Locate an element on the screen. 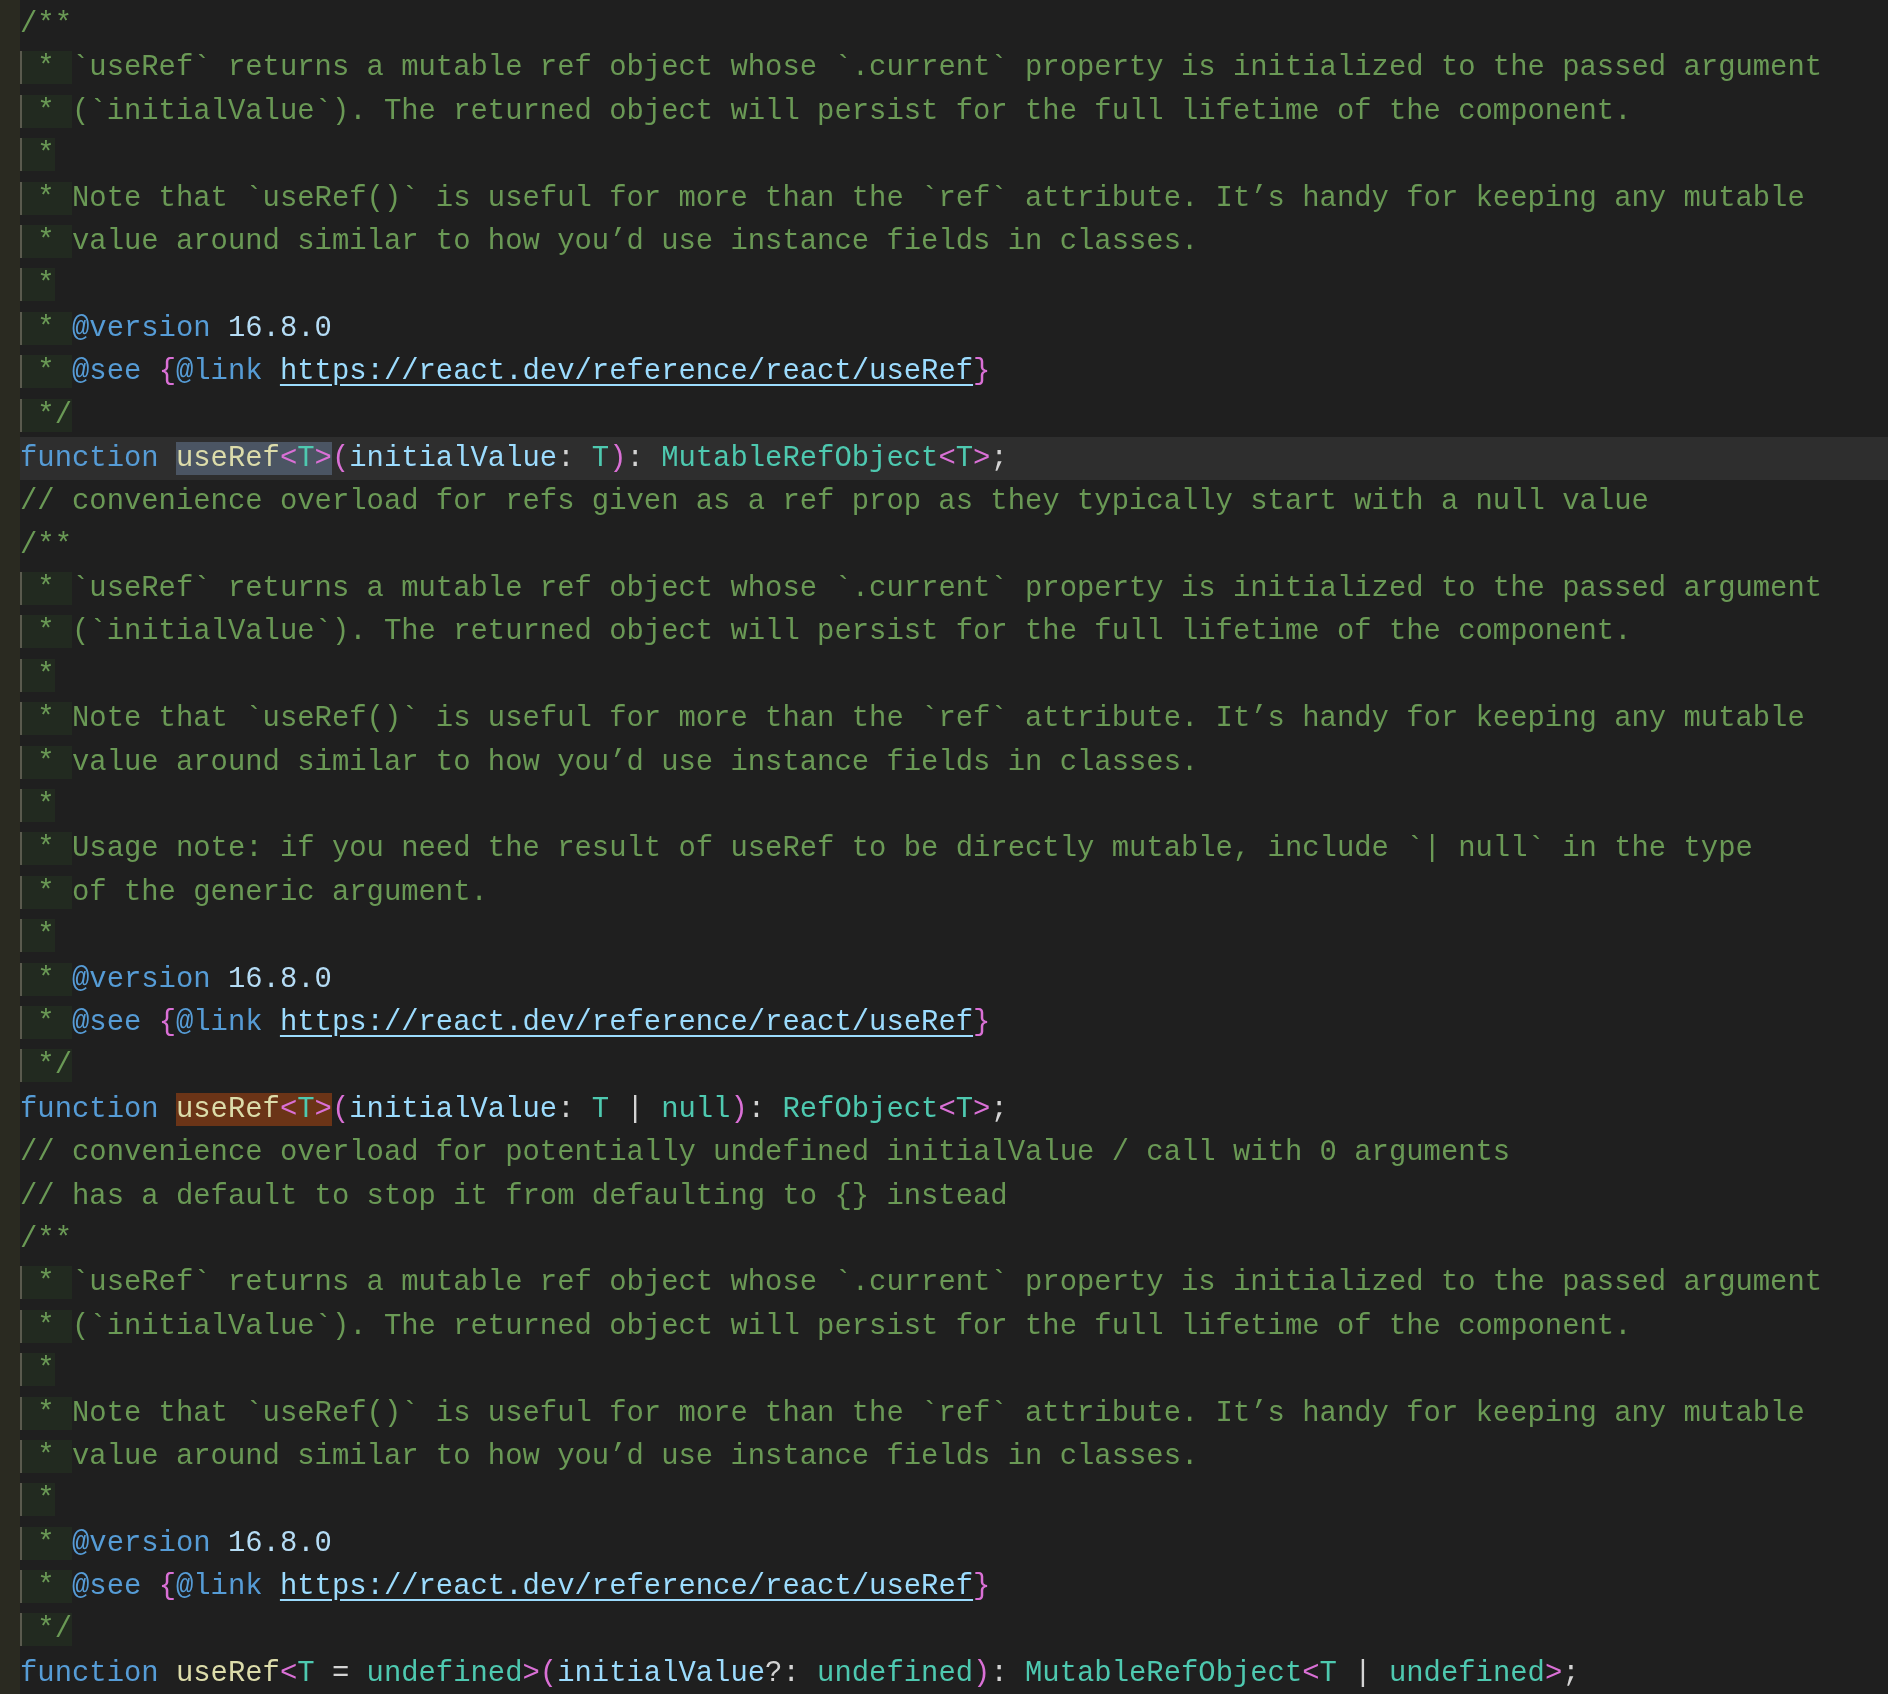 The width and height of the screenshot is (1888, 1694). code-line: // has a default to stop it from defaulting to {} instead is located at coordinates (514, 1196).